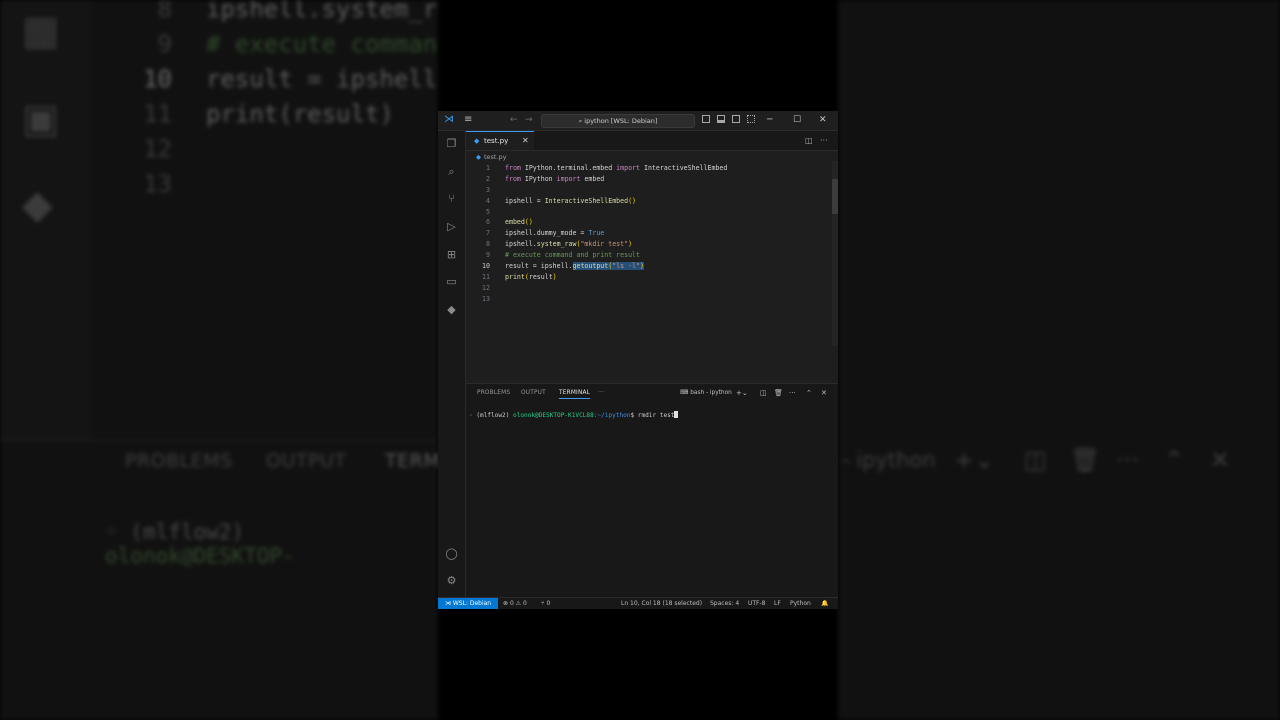 This screenshot has width=1280, height=720. I want to click on toggle-panel-icon, so click(721, 119).